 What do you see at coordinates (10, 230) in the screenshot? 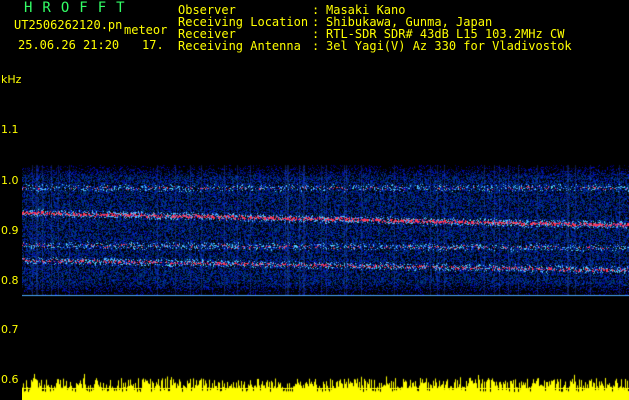
I see `freq-tick-0-9: 0.9` at bounding box center [10, 230].